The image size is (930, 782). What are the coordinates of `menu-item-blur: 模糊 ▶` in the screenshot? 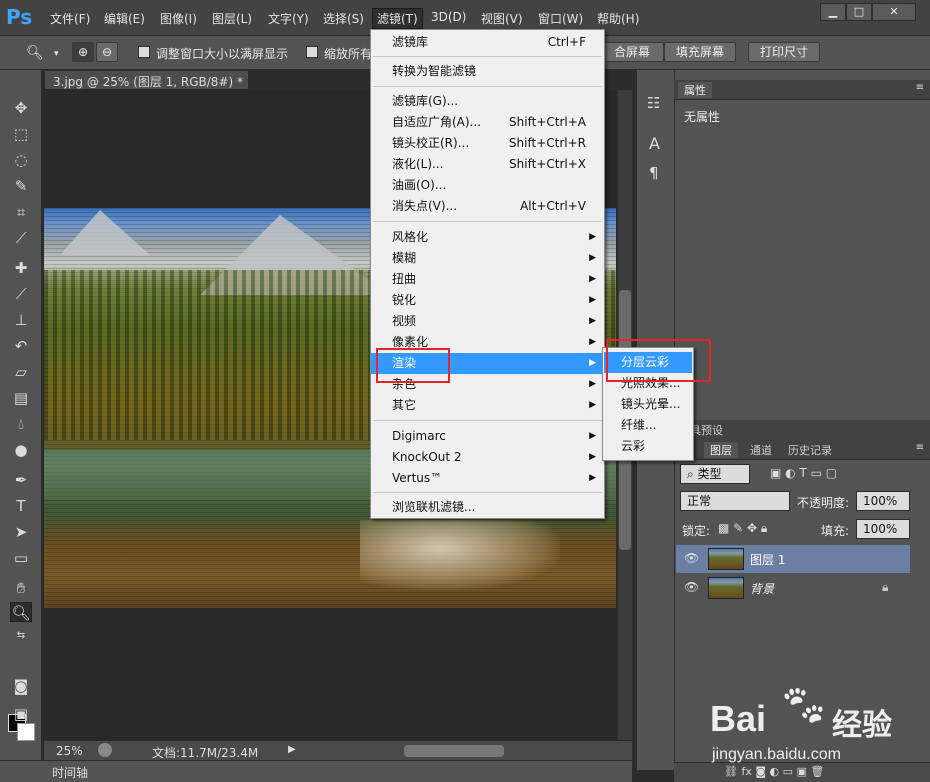 It's located at (487, 258).